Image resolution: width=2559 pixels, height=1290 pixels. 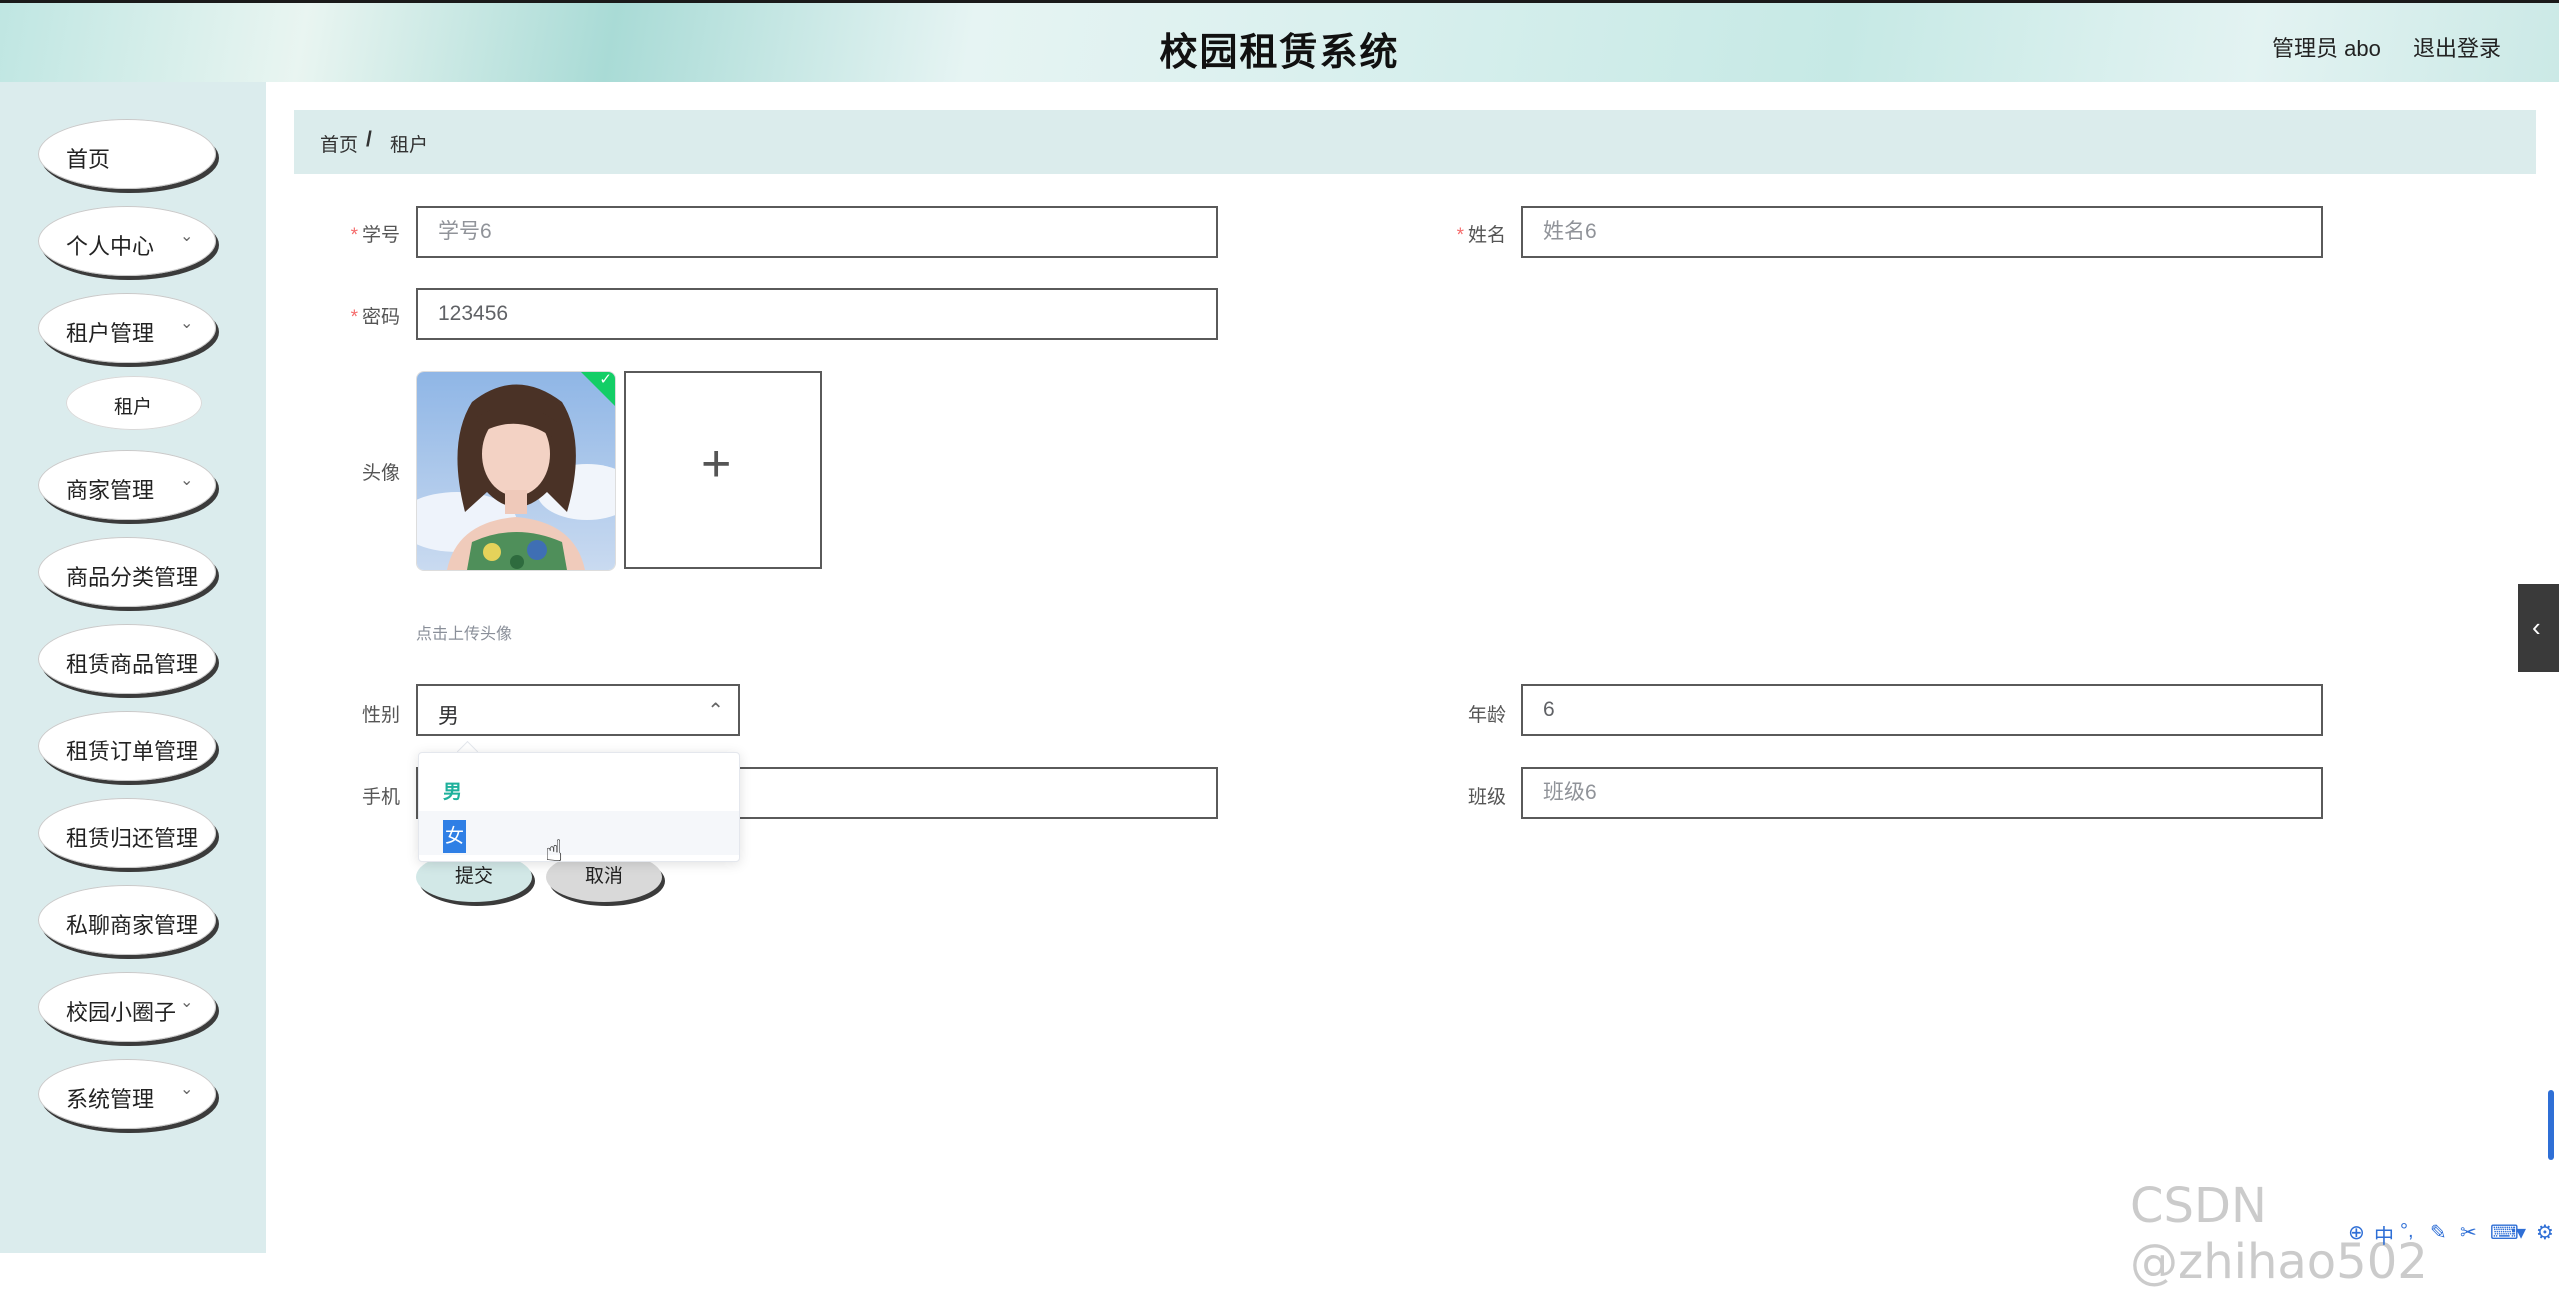 What do you see at coordinates (1279, 53) in the screenshot?
I see `app-title: 校园租赁系统` at bounding box center [1279, 53].